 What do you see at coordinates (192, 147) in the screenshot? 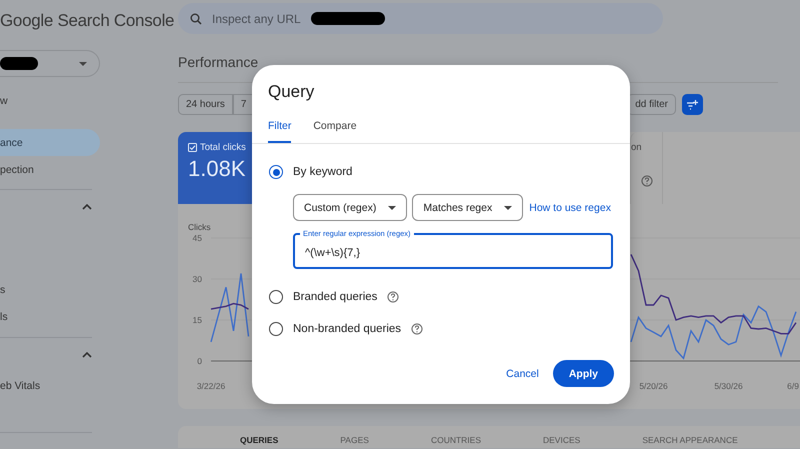
I see `checkbox-icon` at bounding box center [192, 147].